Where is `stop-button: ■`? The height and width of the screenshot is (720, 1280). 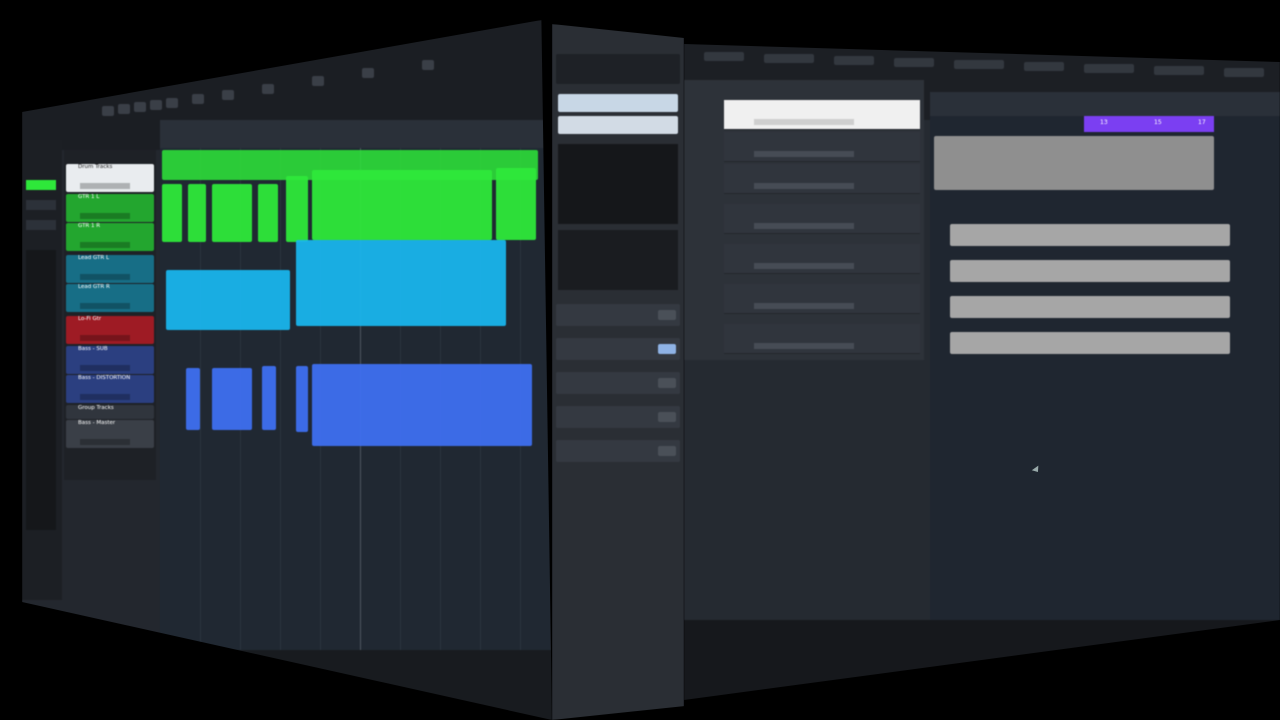 stop-button: ■ is located at coordinates (1072, 669).